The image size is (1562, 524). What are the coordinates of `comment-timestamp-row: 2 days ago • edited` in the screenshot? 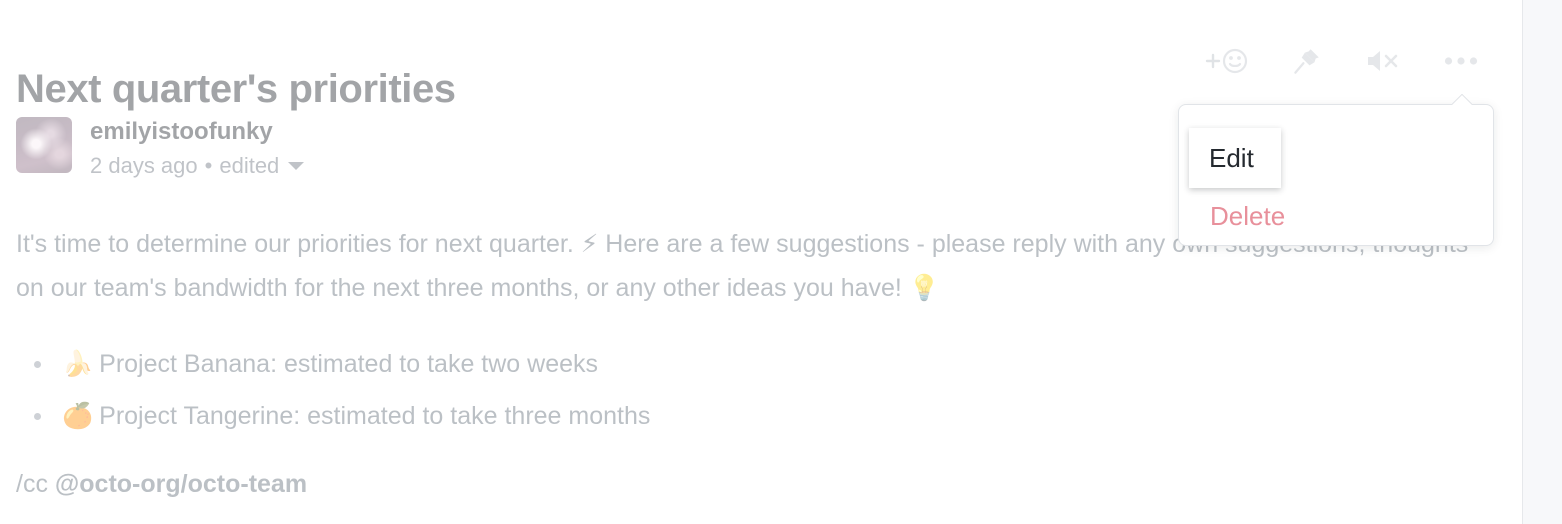 It's located at (197, 165).